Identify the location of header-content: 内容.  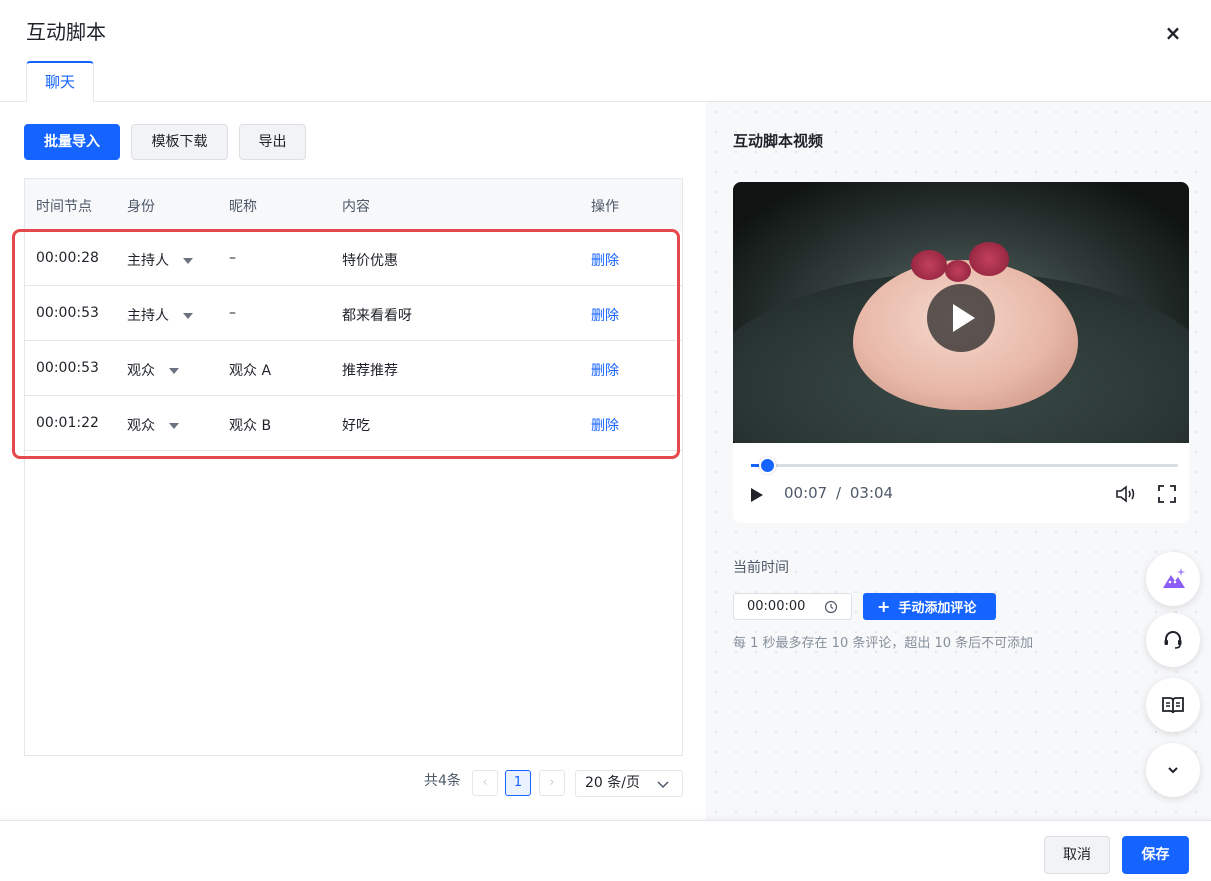
(356, 207).